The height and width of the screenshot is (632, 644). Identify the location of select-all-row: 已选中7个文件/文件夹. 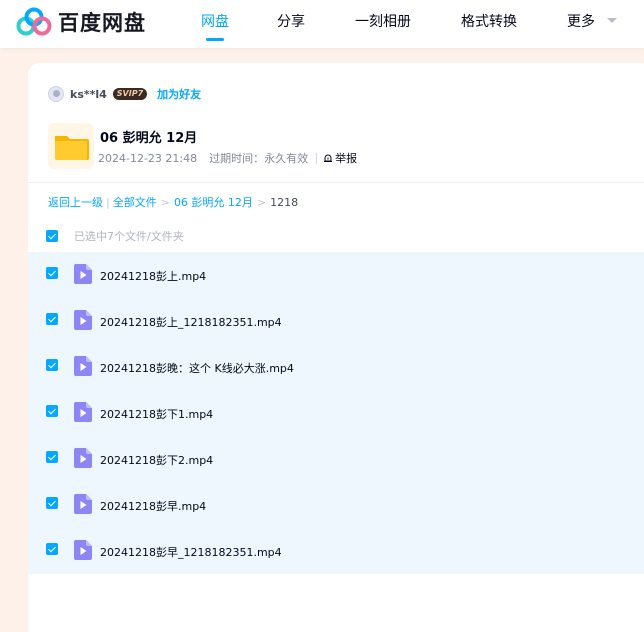
(115, 236).